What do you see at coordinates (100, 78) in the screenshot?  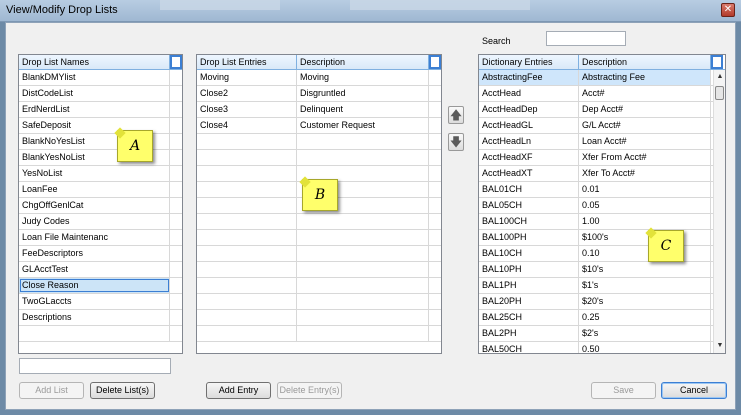 I see `list-item: BlankDMYlist` at bounding box center [100, 78].